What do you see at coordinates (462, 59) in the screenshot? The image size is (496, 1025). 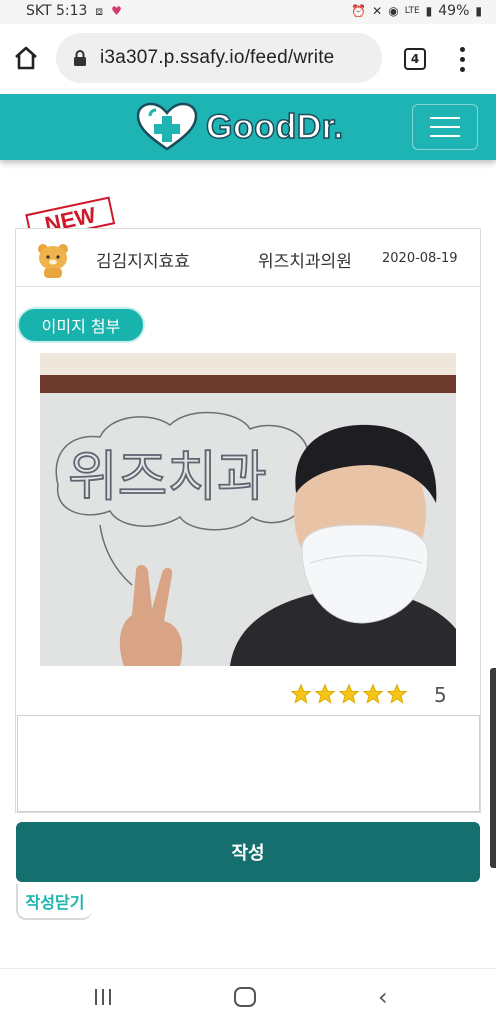 I see `more-icon` at bounding box center [462, 59].